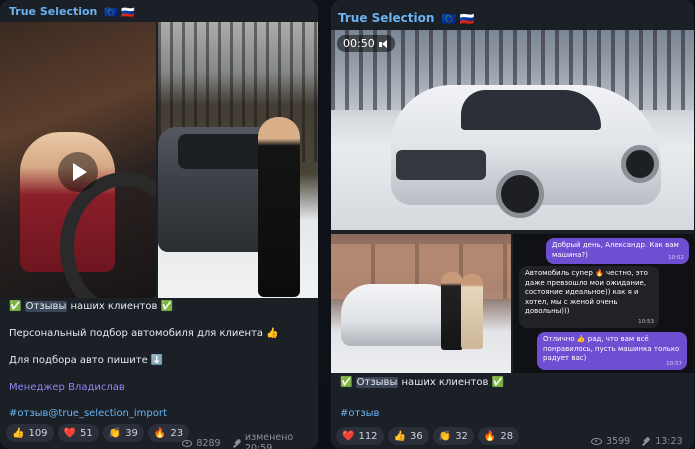 This screenshot has width=695, height=449. Describe the element at coordinates (674, 363) in the screenshot. I see `chat-time: 10:57` at that location.